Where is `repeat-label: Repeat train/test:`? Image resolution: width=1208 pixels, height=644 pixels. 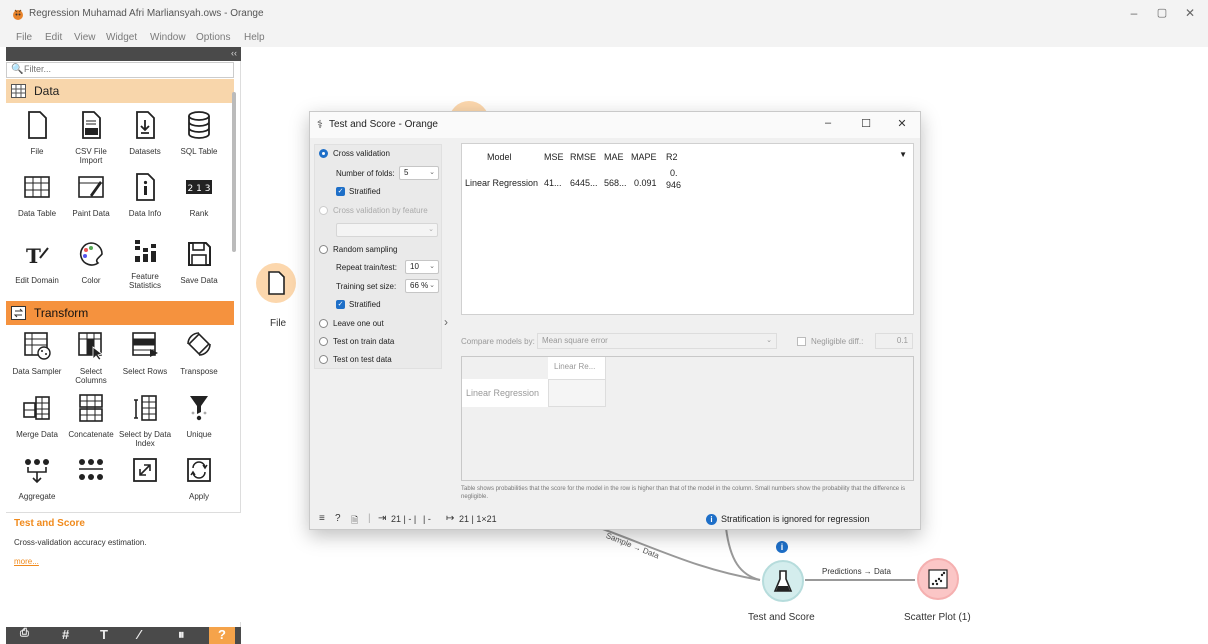
repeat-label: Repeat train/test: is located at coordinates (366, 267).